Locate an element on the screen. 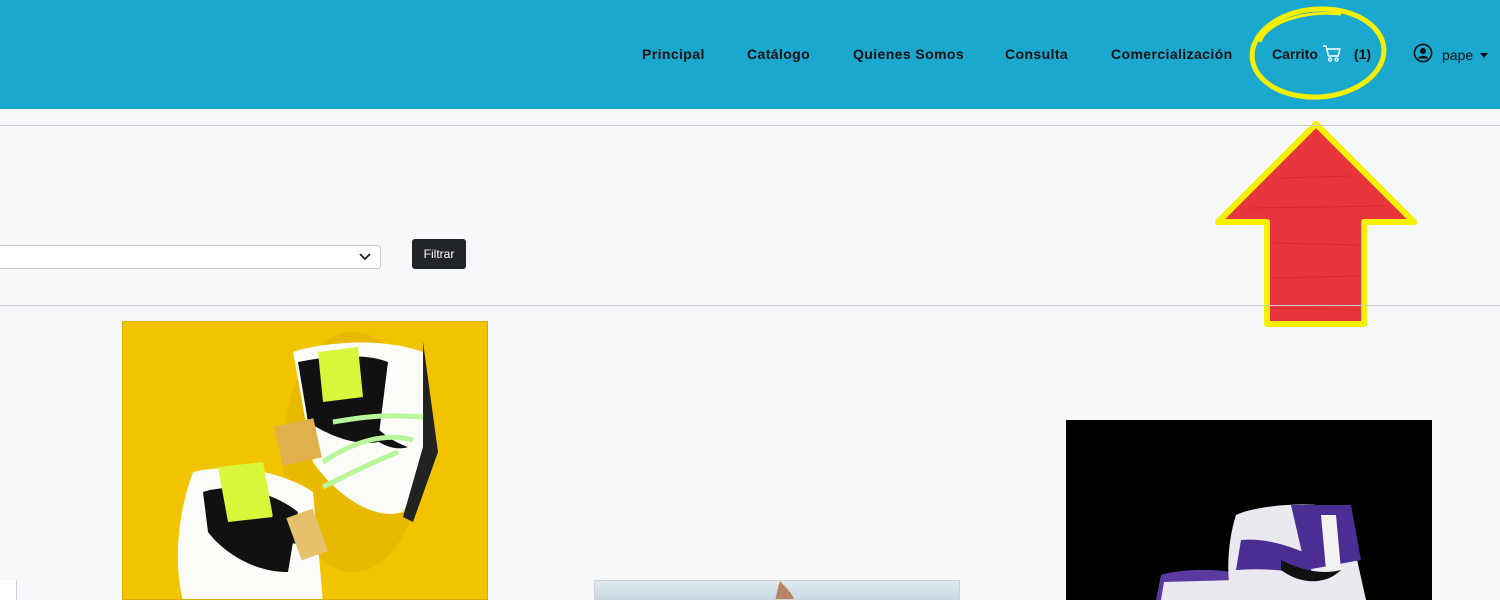 The width and height of the screenshot is (1500, 600). cart-label: Carrito is located at coordinates (1295, 54).